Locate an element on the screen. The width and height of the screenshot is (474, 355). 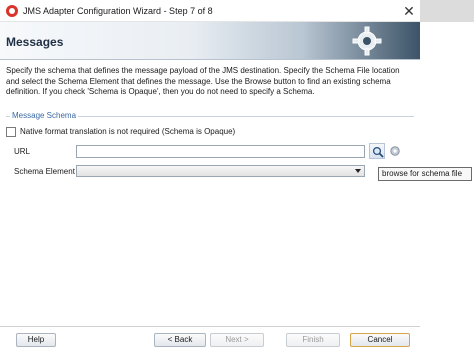
help-button: Help is located at coordinates (36, 340).